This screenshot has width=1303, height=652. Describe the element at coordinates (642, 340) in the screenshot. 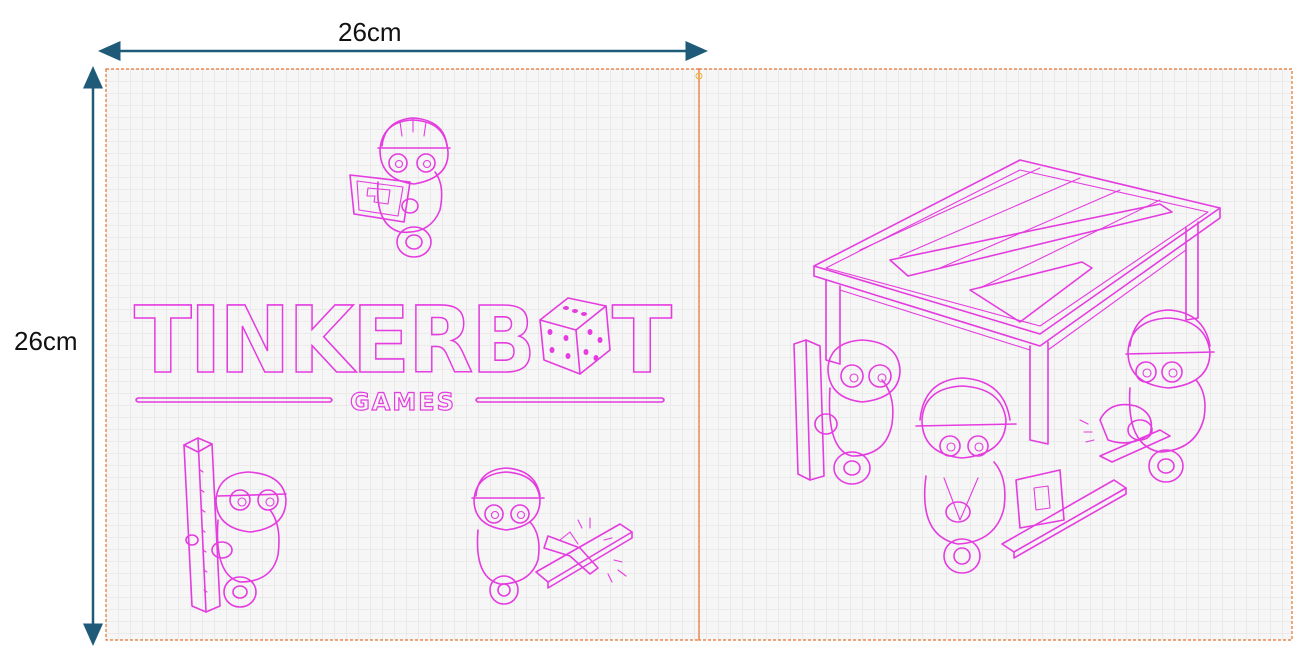

I see `logo-title-right: T` at that location.